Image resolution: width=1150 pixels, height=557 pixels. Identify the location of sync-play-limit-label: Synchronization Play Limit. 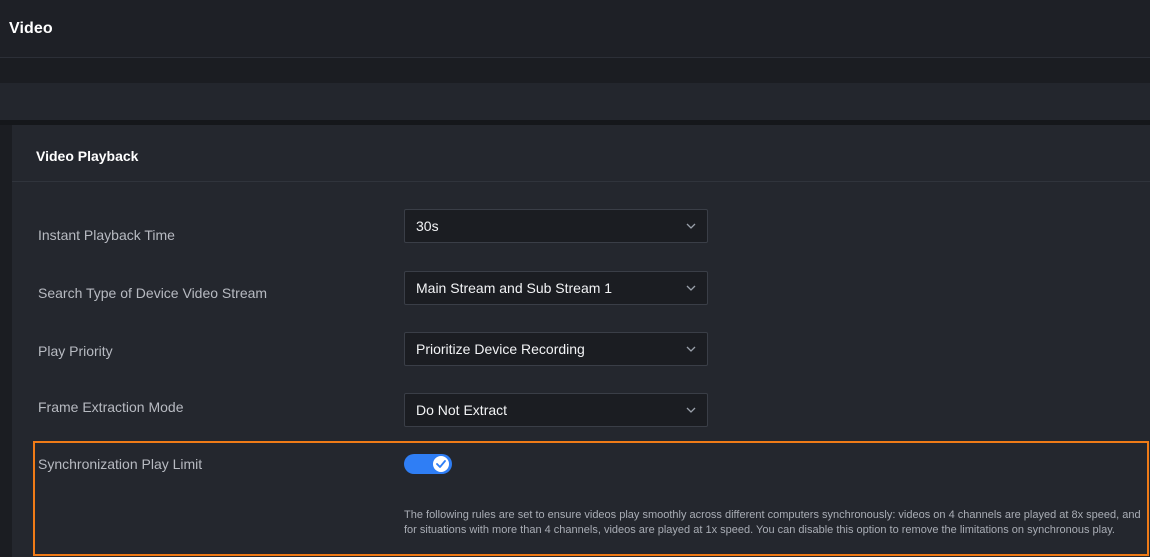
(120, 464).